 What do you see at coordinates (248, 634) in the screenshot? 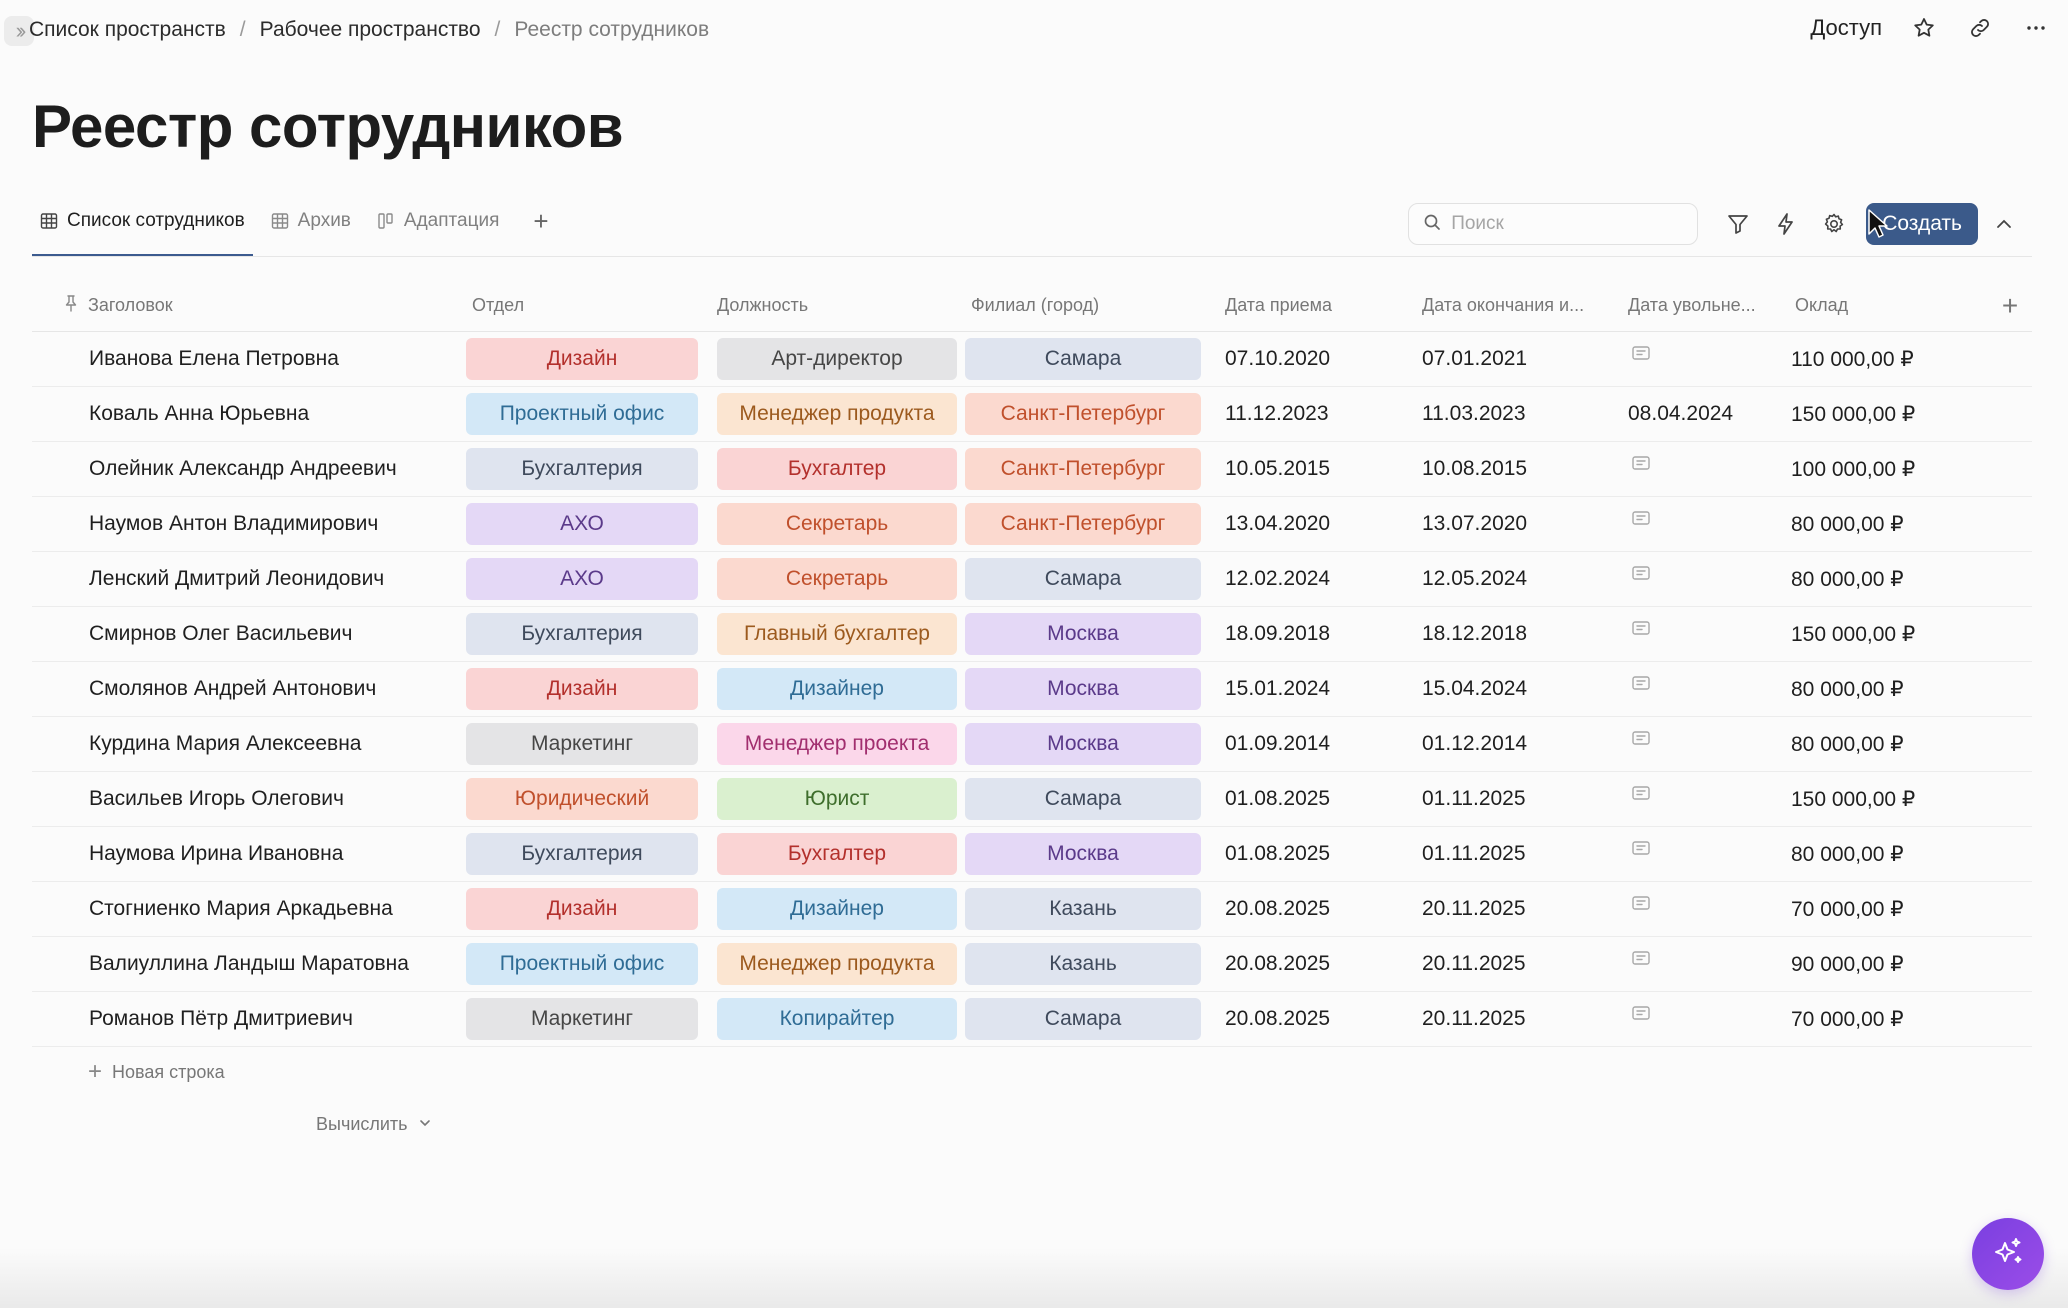
I see `employee-name-cell: Смирнов Олег Васильевич` at bounding box center [248, 634].